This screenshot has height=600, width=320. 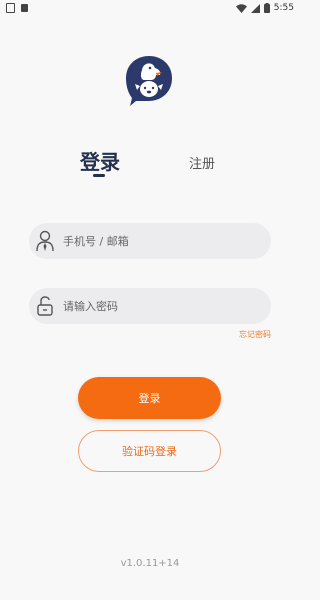 I want to click on wifi-icon, so click(x=241, y=8).